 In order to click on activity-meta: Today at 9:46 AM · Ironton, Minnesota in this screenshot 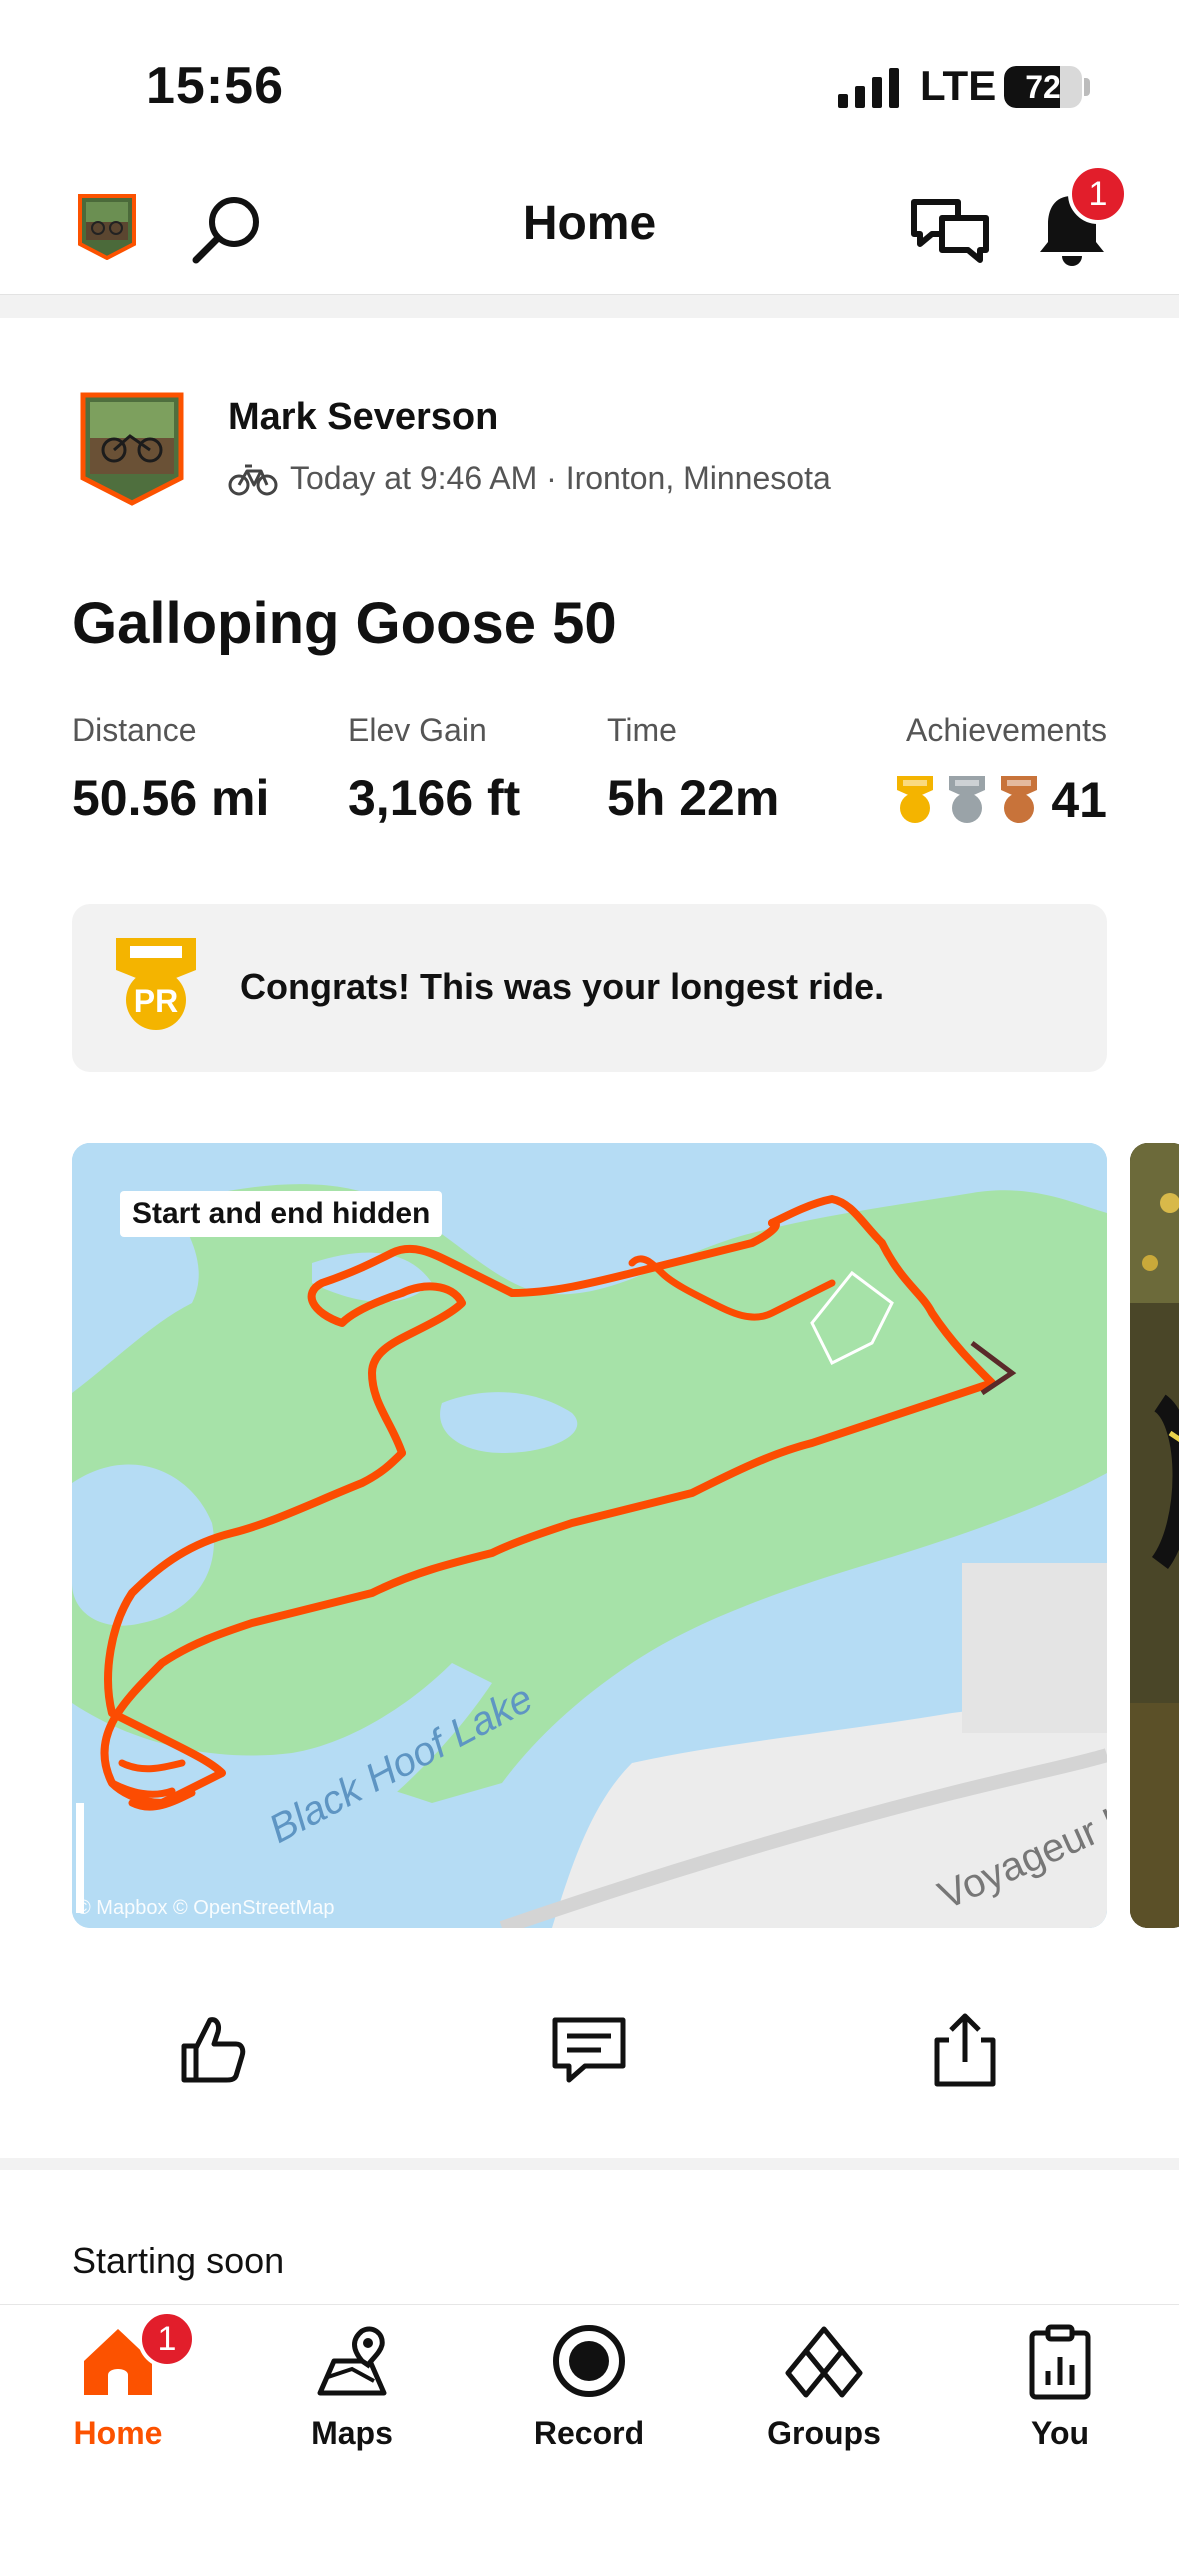, I will do `click(529, 478)`.